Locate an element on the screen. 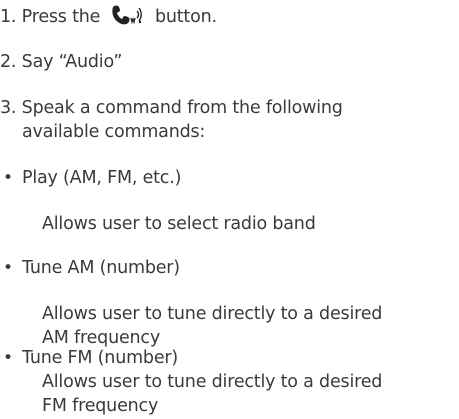  step-3-number: 3. is located at coordinates (8, 108).